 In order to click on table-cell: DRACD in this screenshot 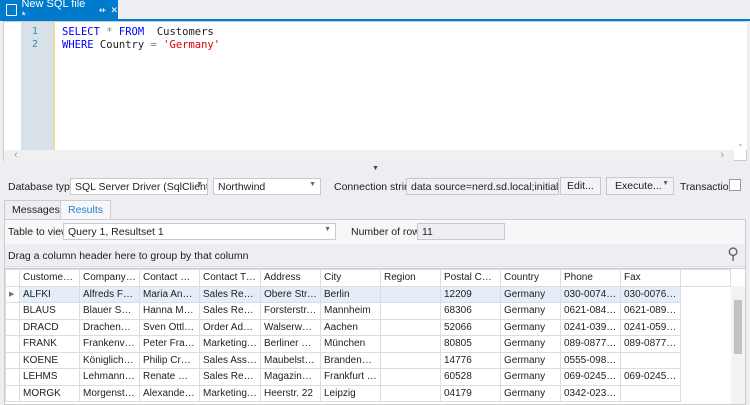, I will do `click(49, 327)`.